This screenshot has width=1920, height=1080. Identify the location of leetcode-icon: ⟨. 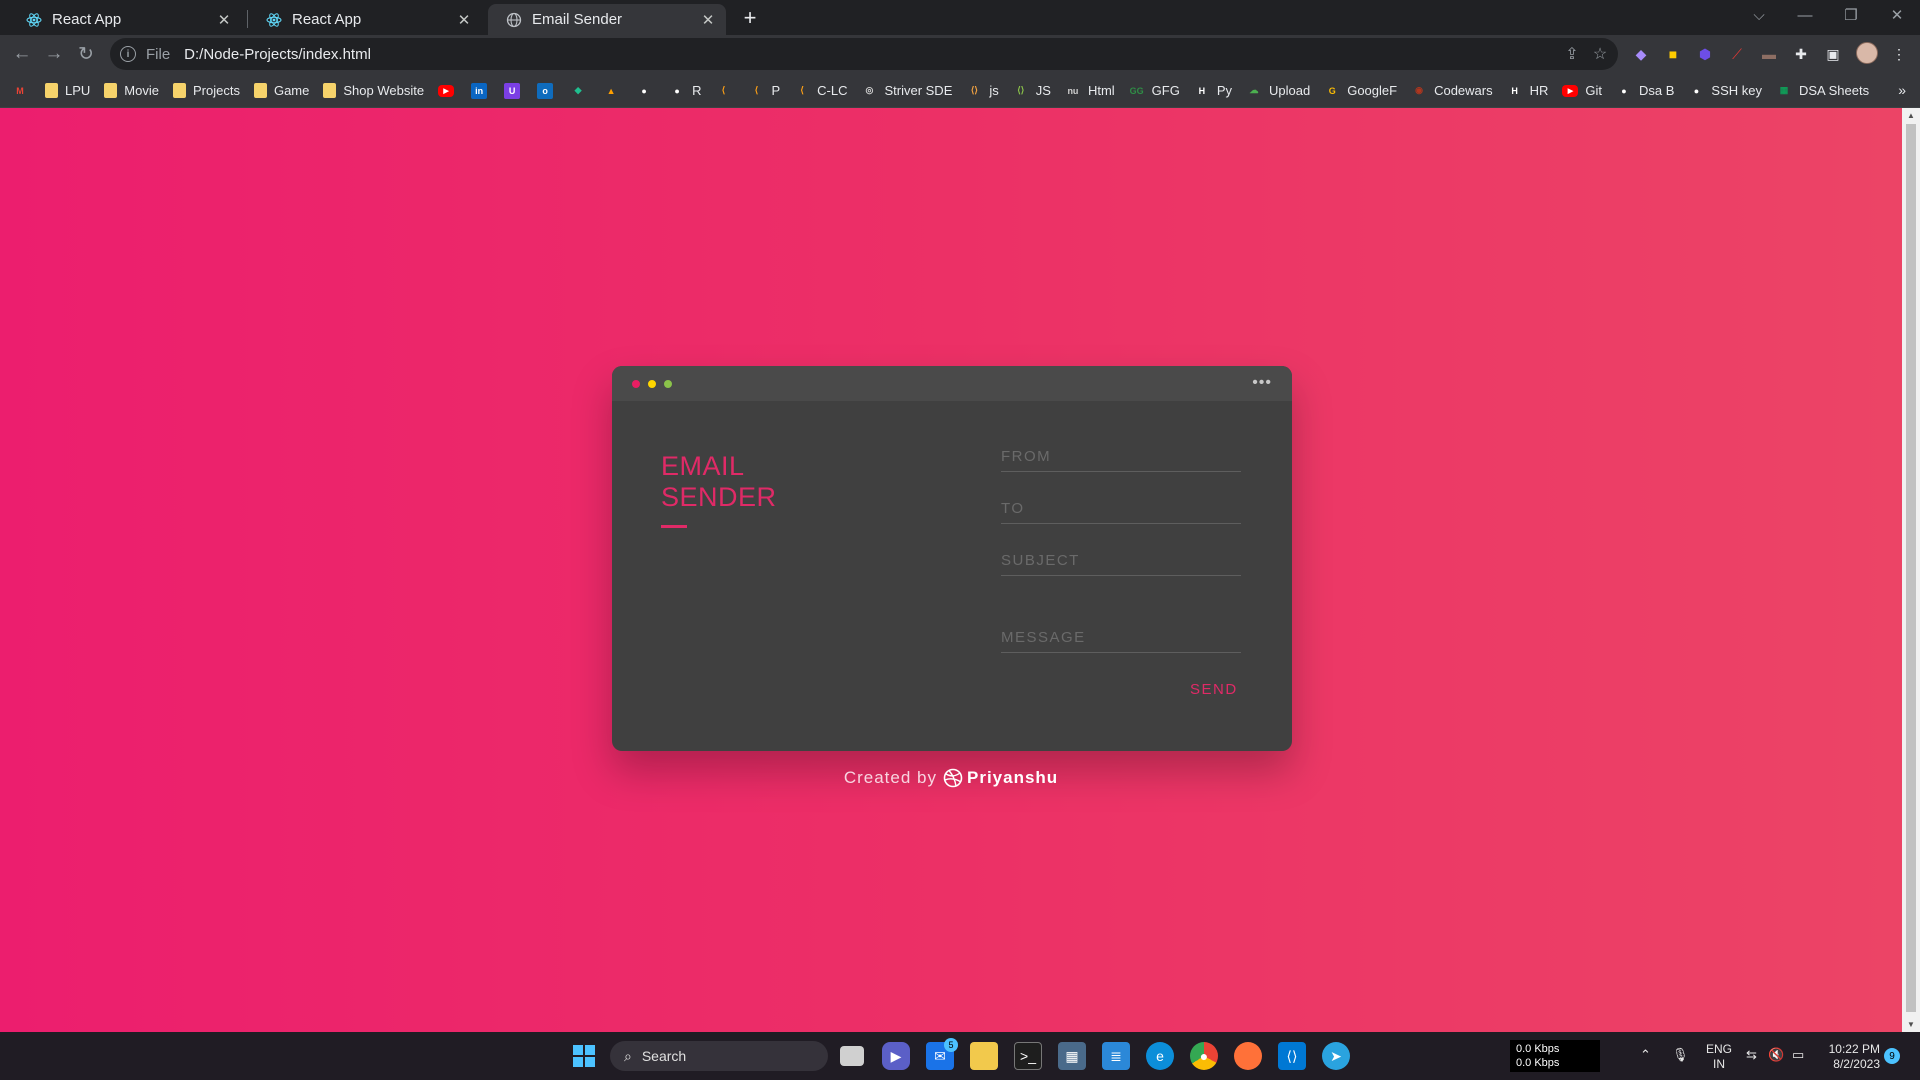
(802, 90).